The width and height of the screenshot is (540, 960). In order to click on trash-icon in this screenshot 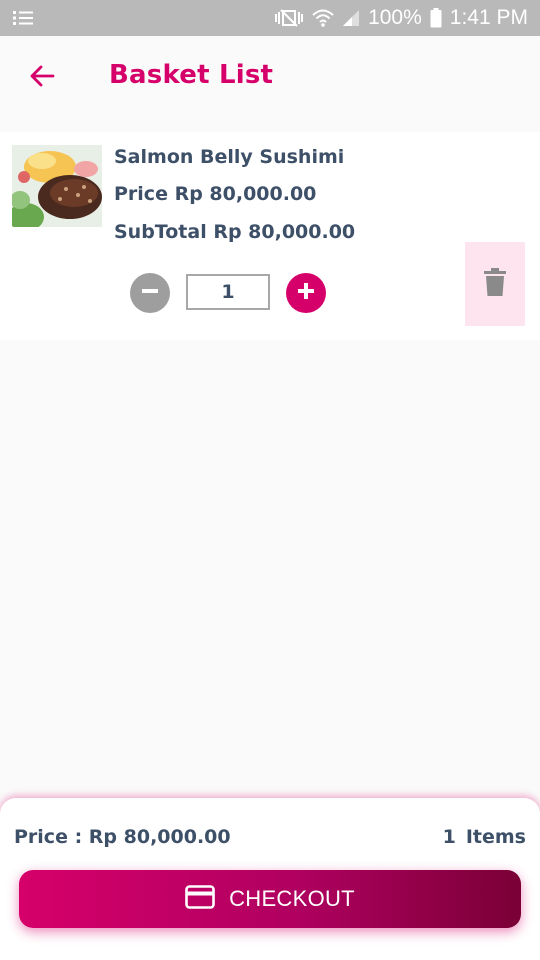, I will do `click(495, 284)`.